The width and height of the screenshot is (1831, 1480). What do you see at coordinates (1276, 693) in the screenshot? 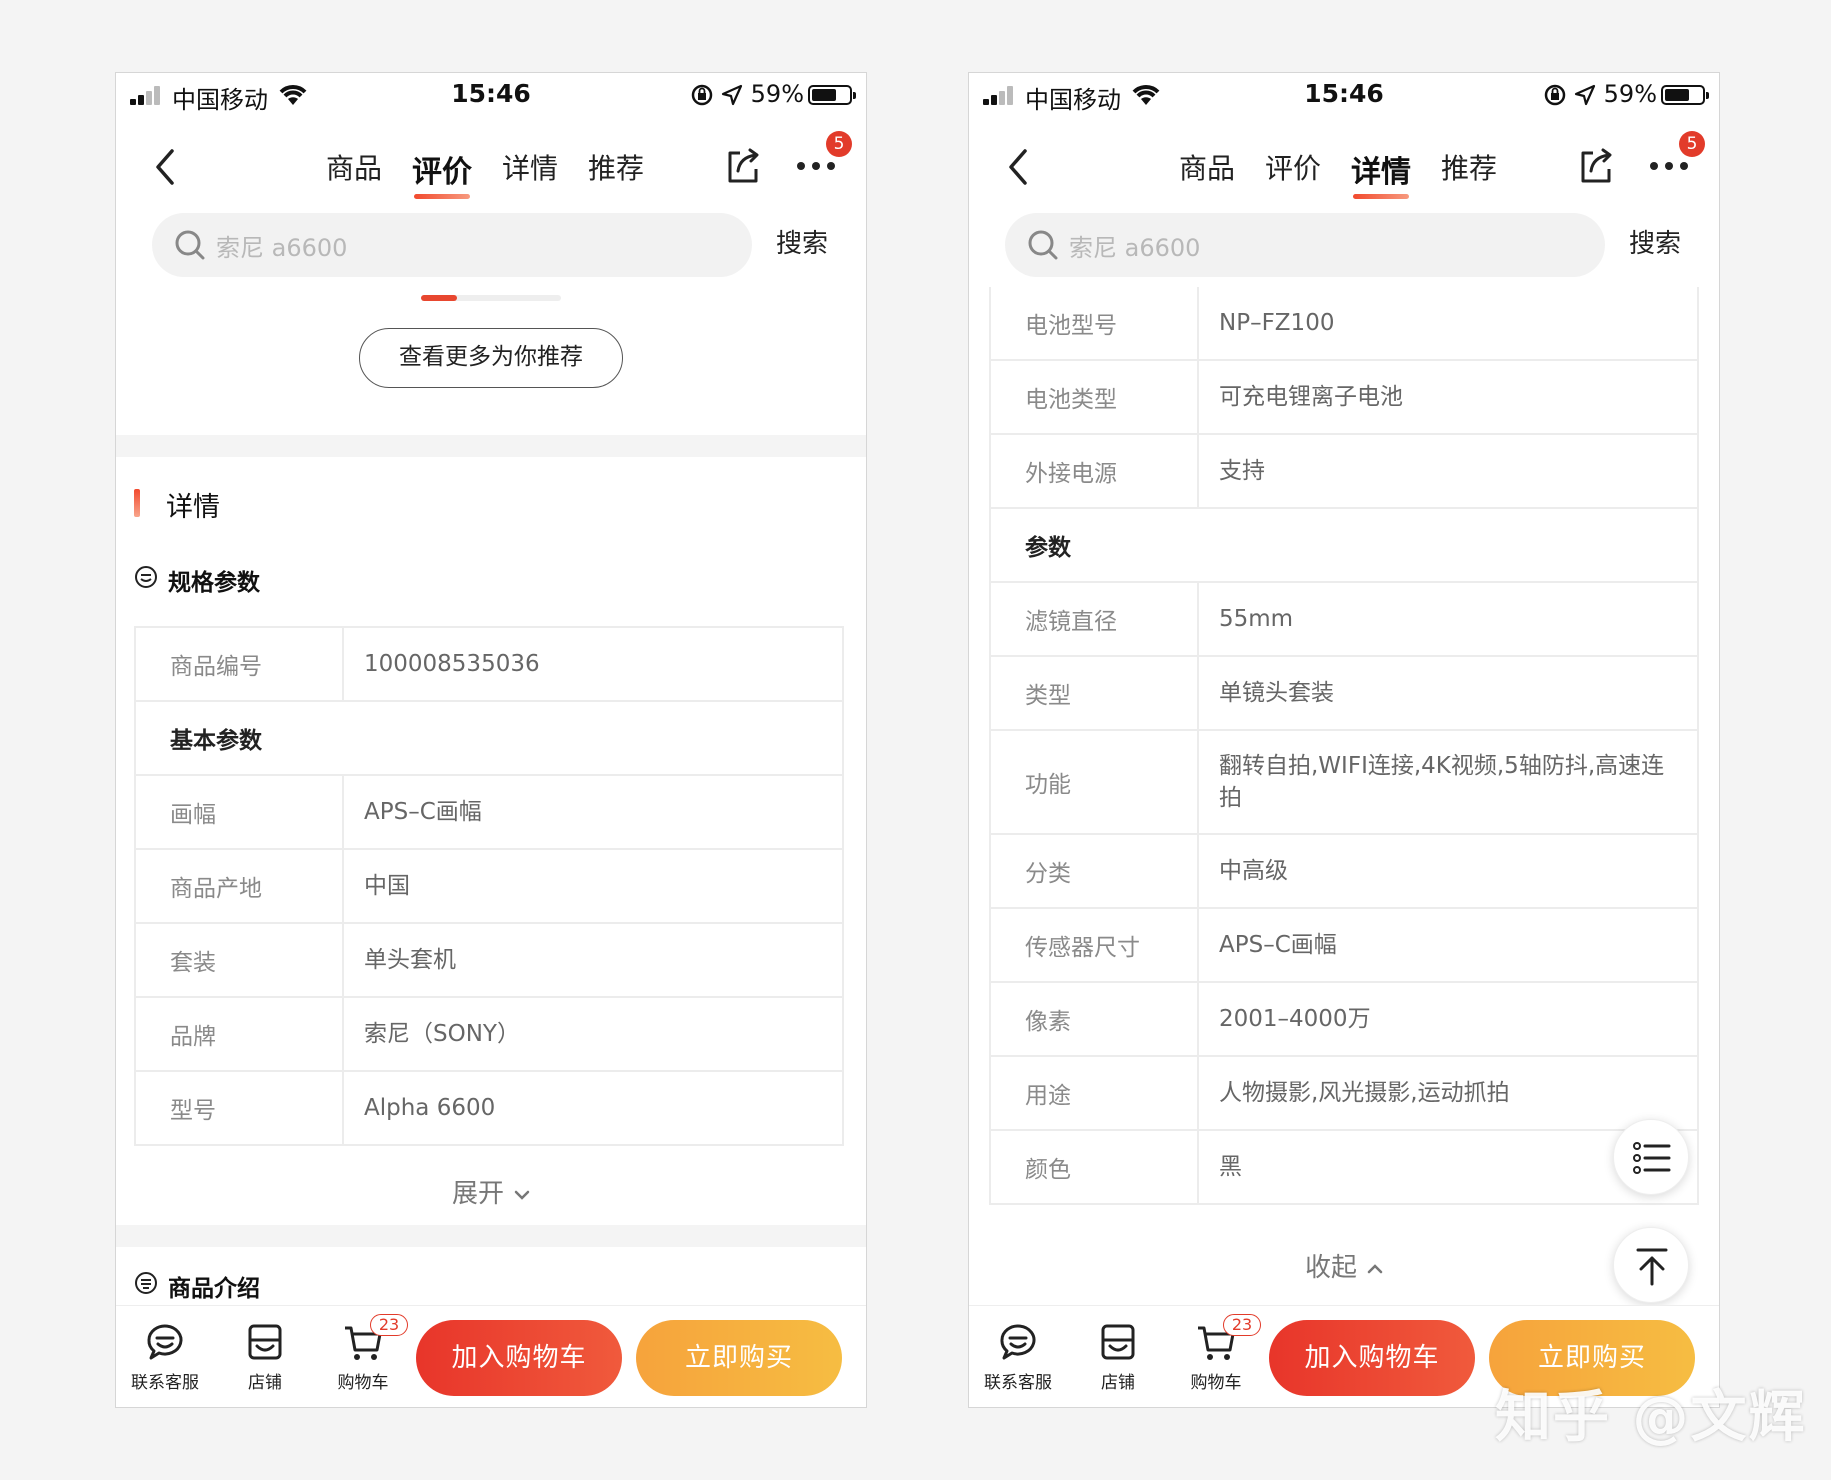
I see `spec-value: 单镜头套装` at bounding box center [1276, 693].